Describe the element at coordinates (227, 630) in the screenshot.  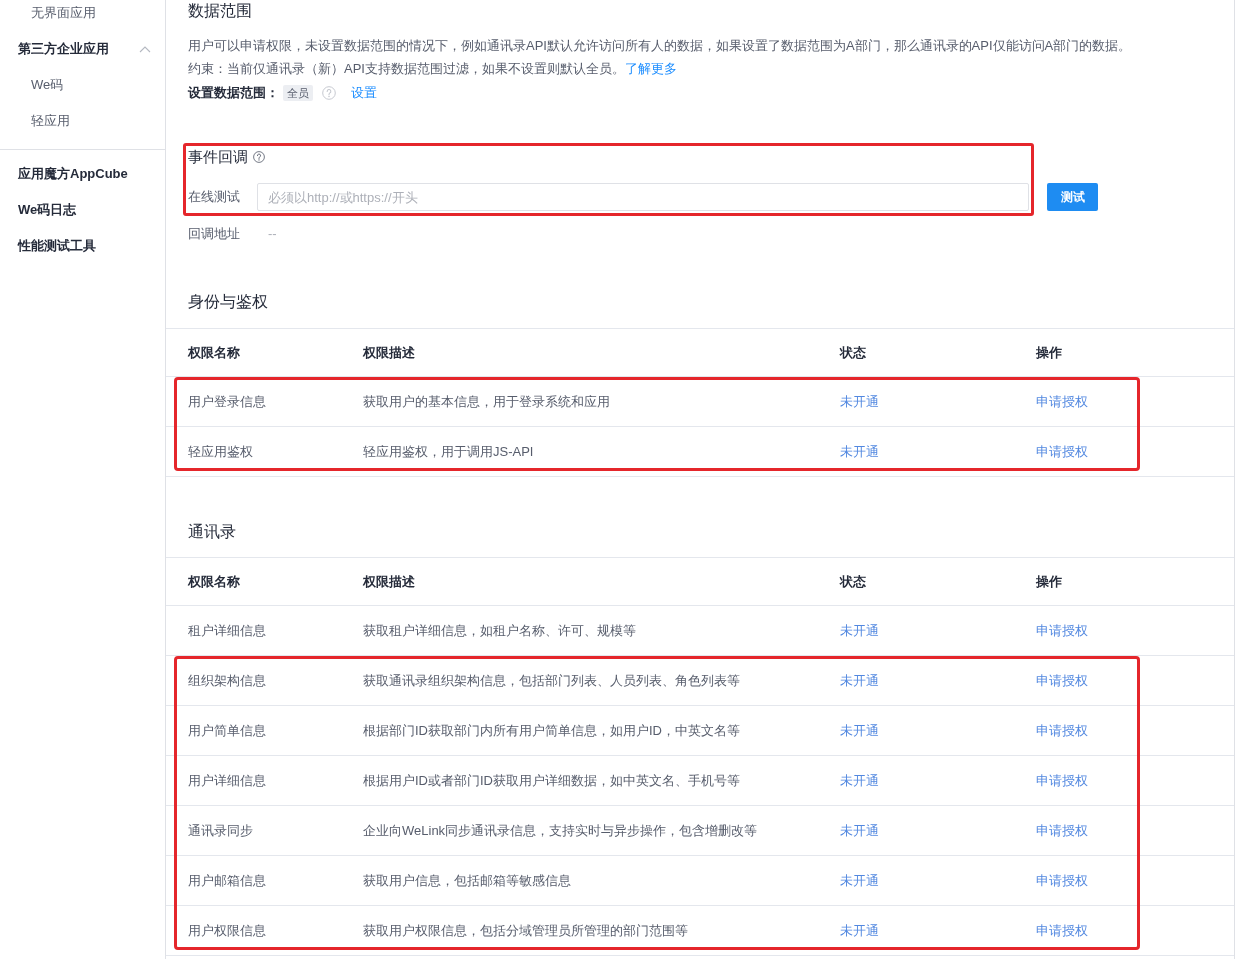
I see `permission-name: 租户详细信息` at that location.